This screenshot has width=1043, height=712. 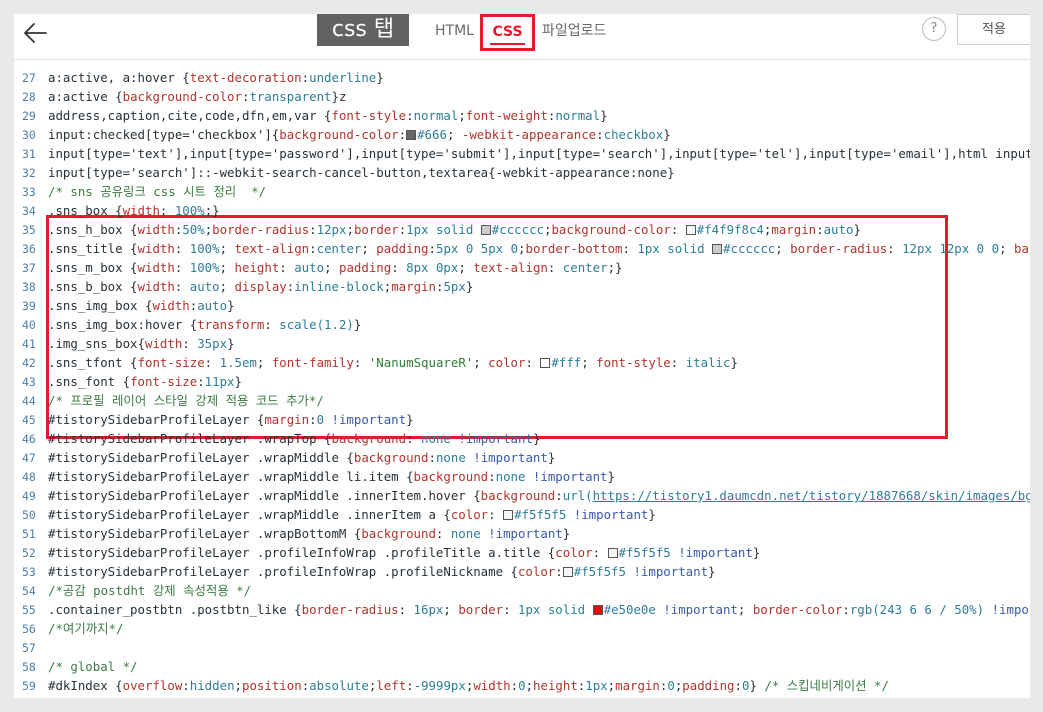 I want to click on code-token: #f4f9f8c4, so click(x=730, y=229).